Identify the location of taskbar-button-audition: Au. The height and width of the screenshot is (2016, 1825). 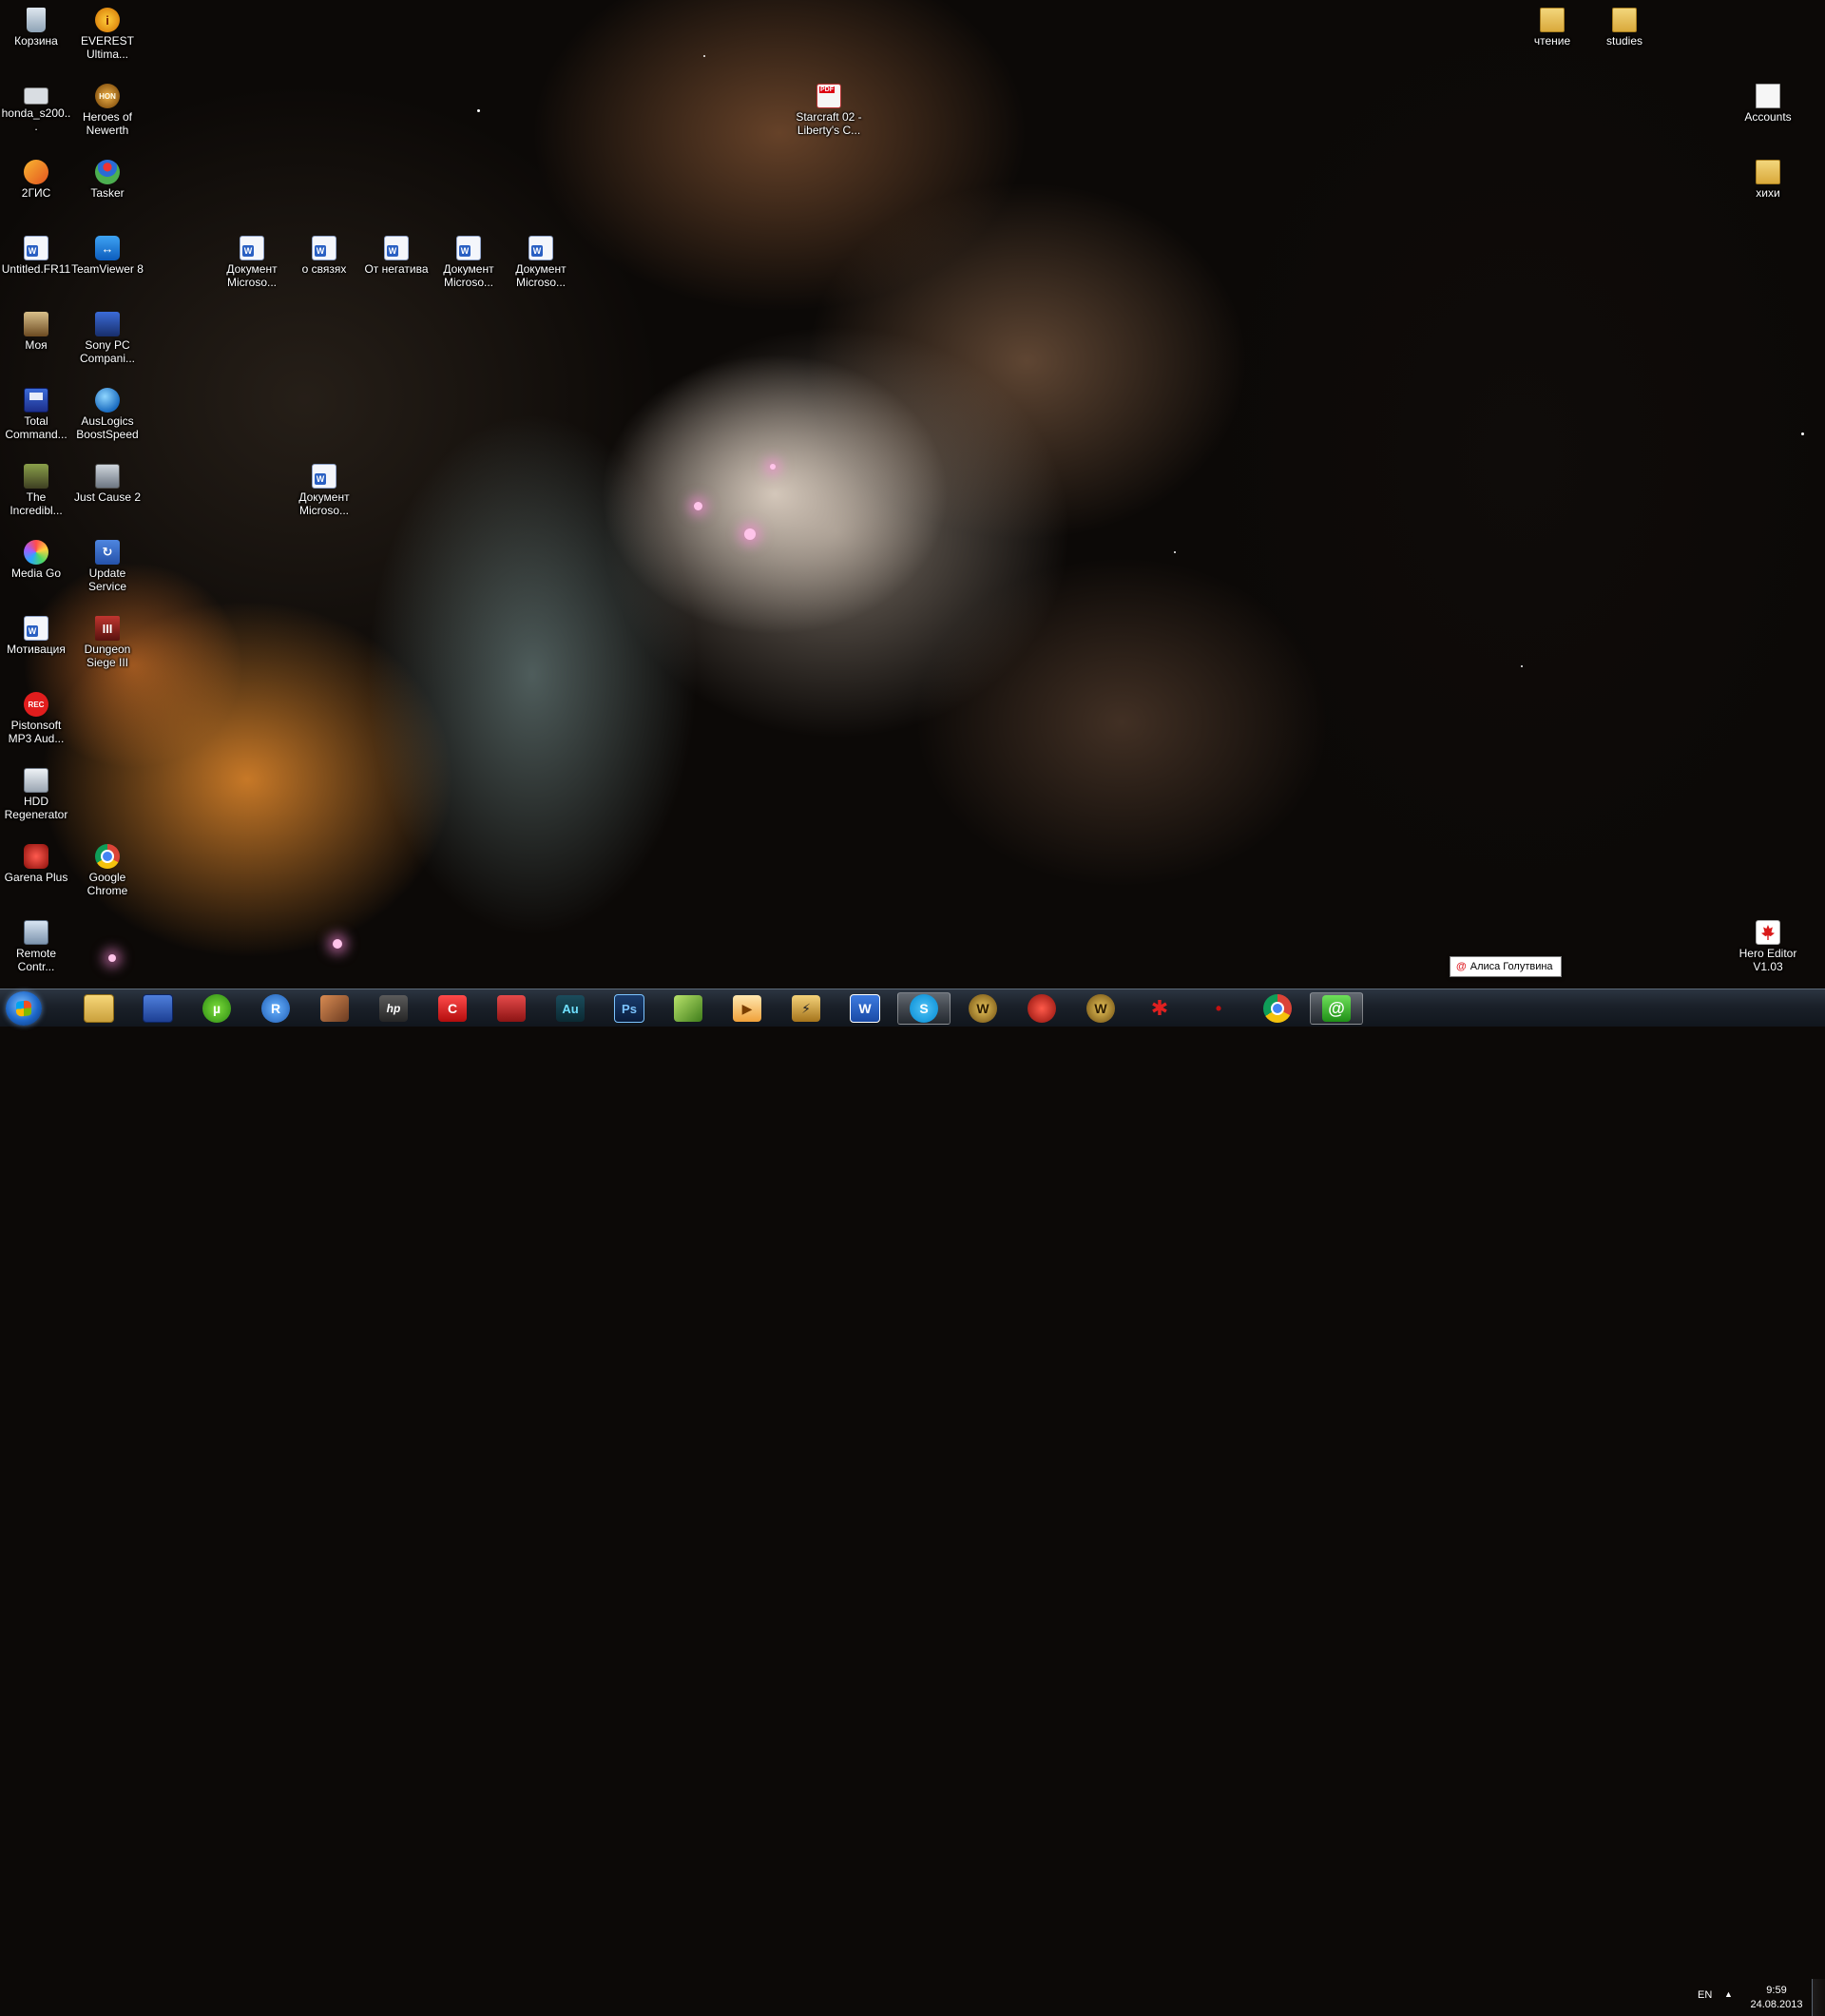
(570, 1008).